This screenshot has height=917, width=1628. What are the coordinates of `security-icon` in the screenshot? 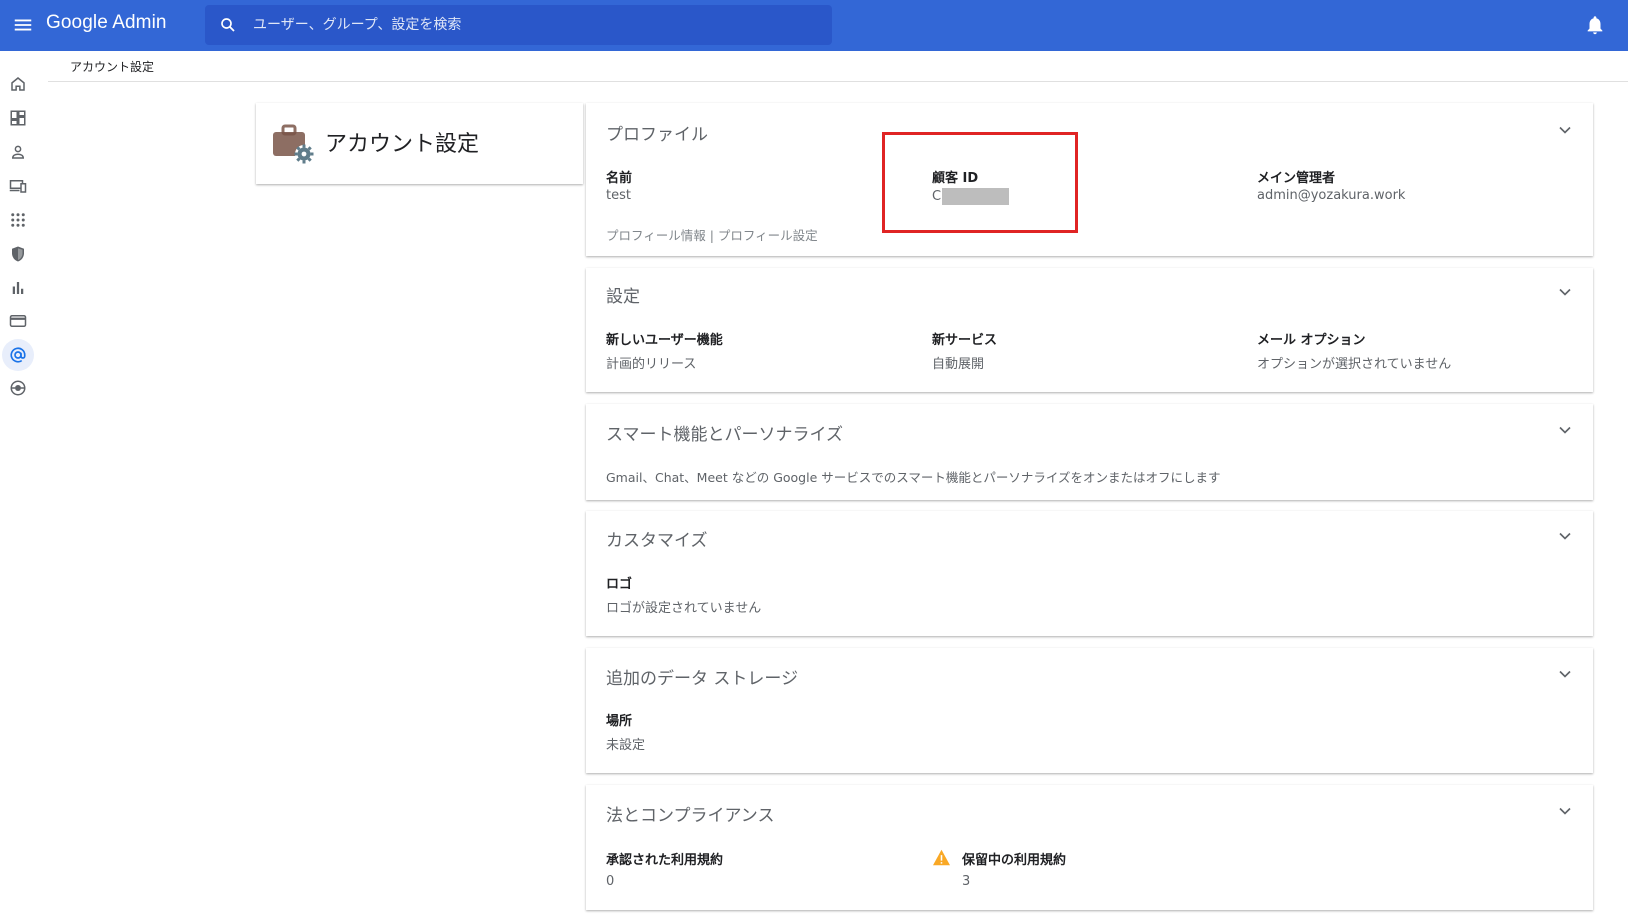 It's located at (18, 254).